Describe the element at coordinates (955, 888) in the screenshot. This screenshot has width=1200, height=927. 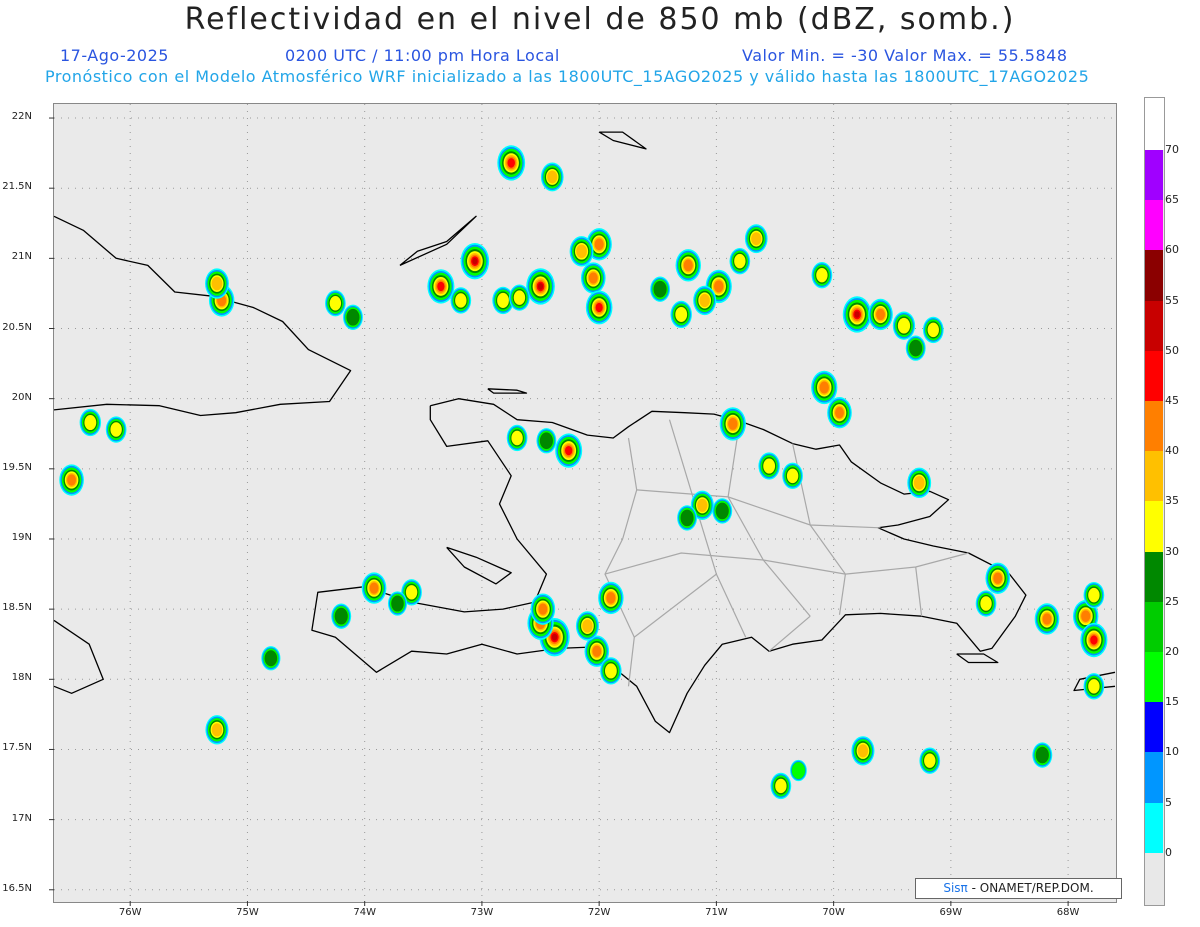
I see `sispi-logo: Sisπ` at that location.